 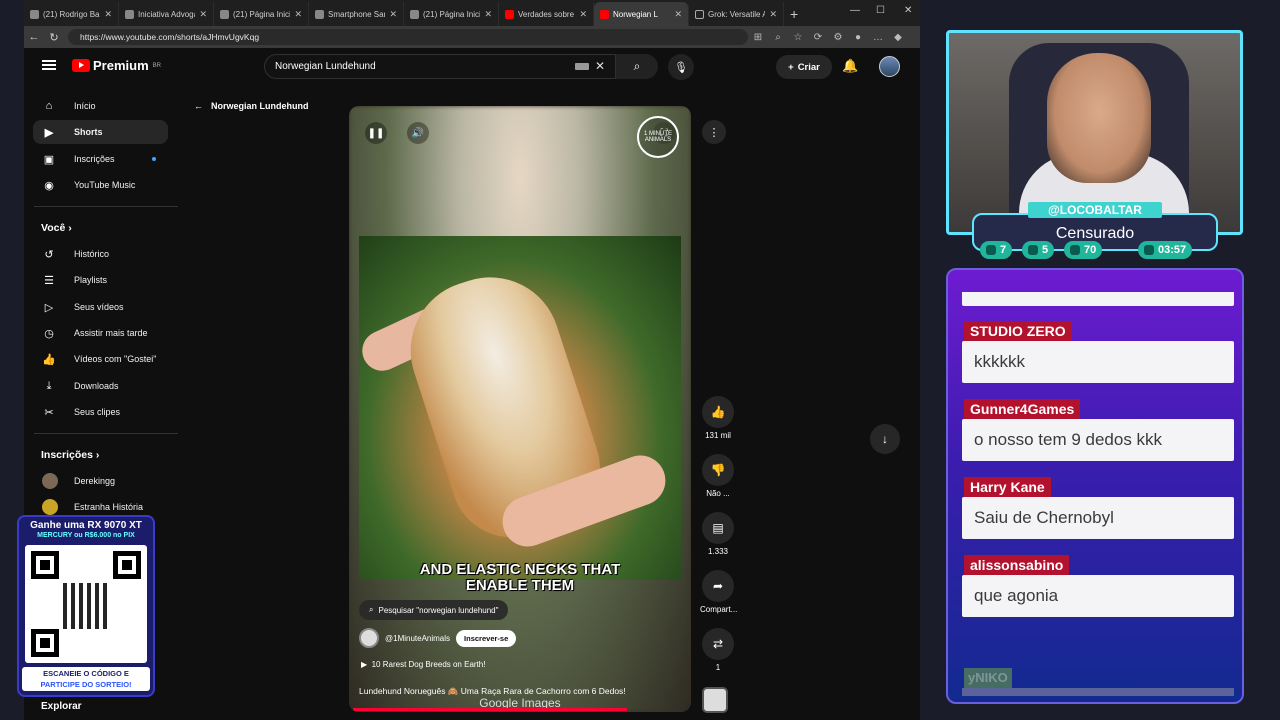 What do you see at coordinates (718, 470) in the screenshot?
I see `thumbs-down-icon: 👎` at bounding box center [718, 470].